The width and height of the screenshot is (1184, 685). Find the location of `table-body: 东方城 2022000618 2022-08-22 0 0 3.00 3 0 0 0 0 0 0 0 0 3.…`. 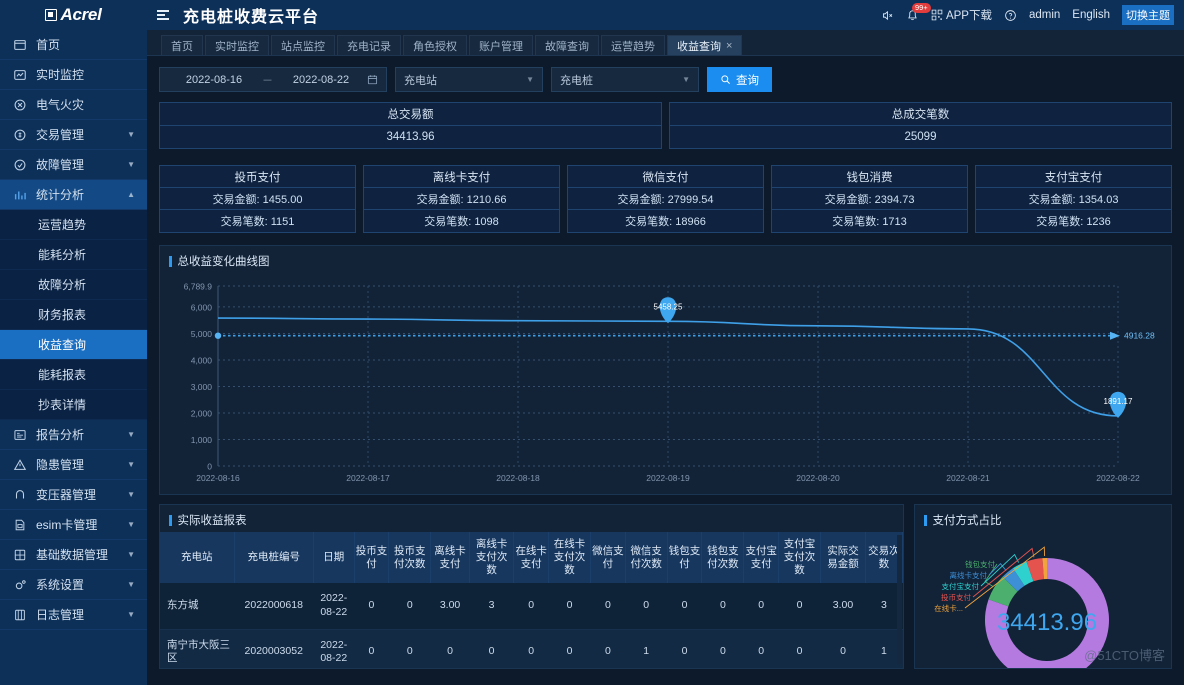

table-body: 东方城 2022000618 2022-08-22 0 0 3.00 3 0 0 0 0 0 0 0 0 3.… is located at coordinates (531, 625).